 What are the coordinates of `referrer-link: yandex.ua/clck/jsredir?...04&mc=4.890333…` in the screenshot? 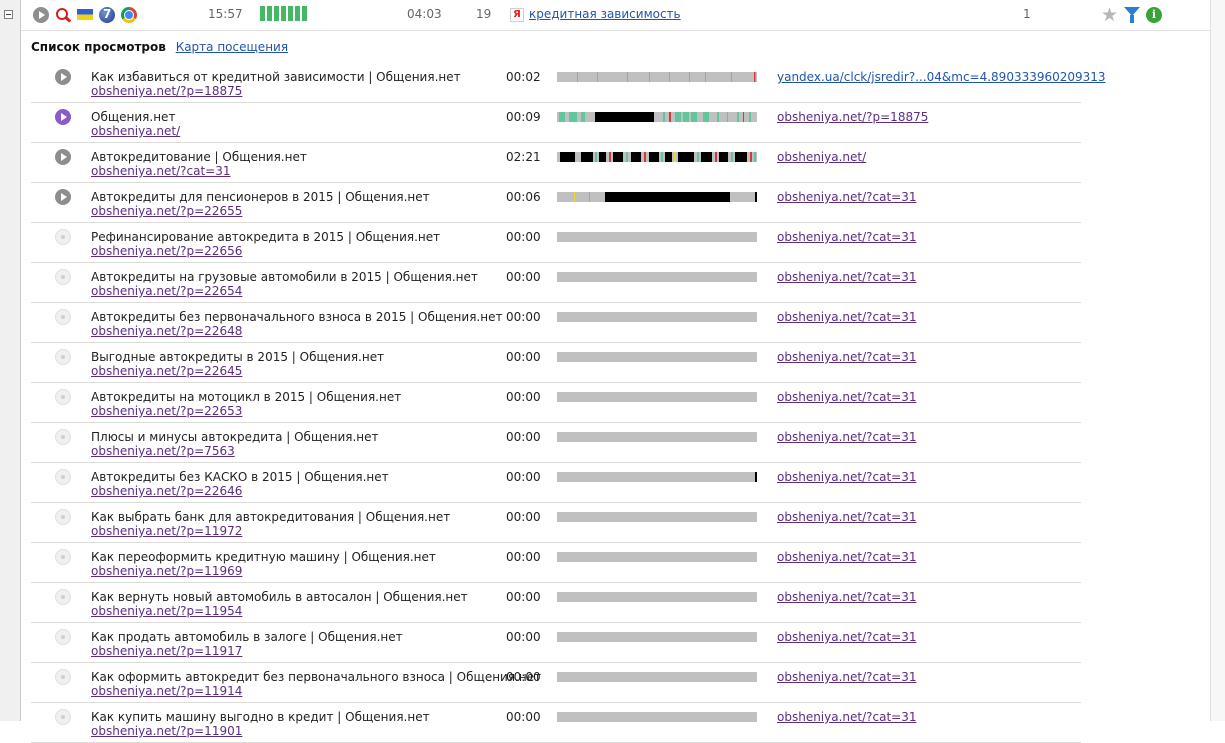 It's located at (941, 77).